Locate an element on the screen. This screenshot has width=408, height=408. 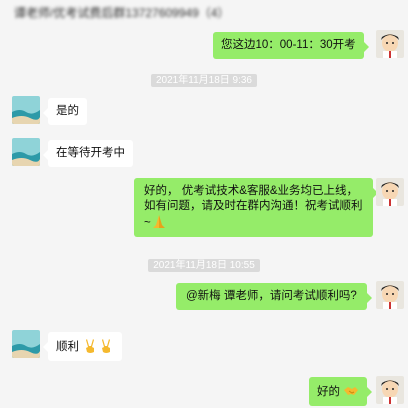
message-text: 顺利 is located at coordinates (67, 347).